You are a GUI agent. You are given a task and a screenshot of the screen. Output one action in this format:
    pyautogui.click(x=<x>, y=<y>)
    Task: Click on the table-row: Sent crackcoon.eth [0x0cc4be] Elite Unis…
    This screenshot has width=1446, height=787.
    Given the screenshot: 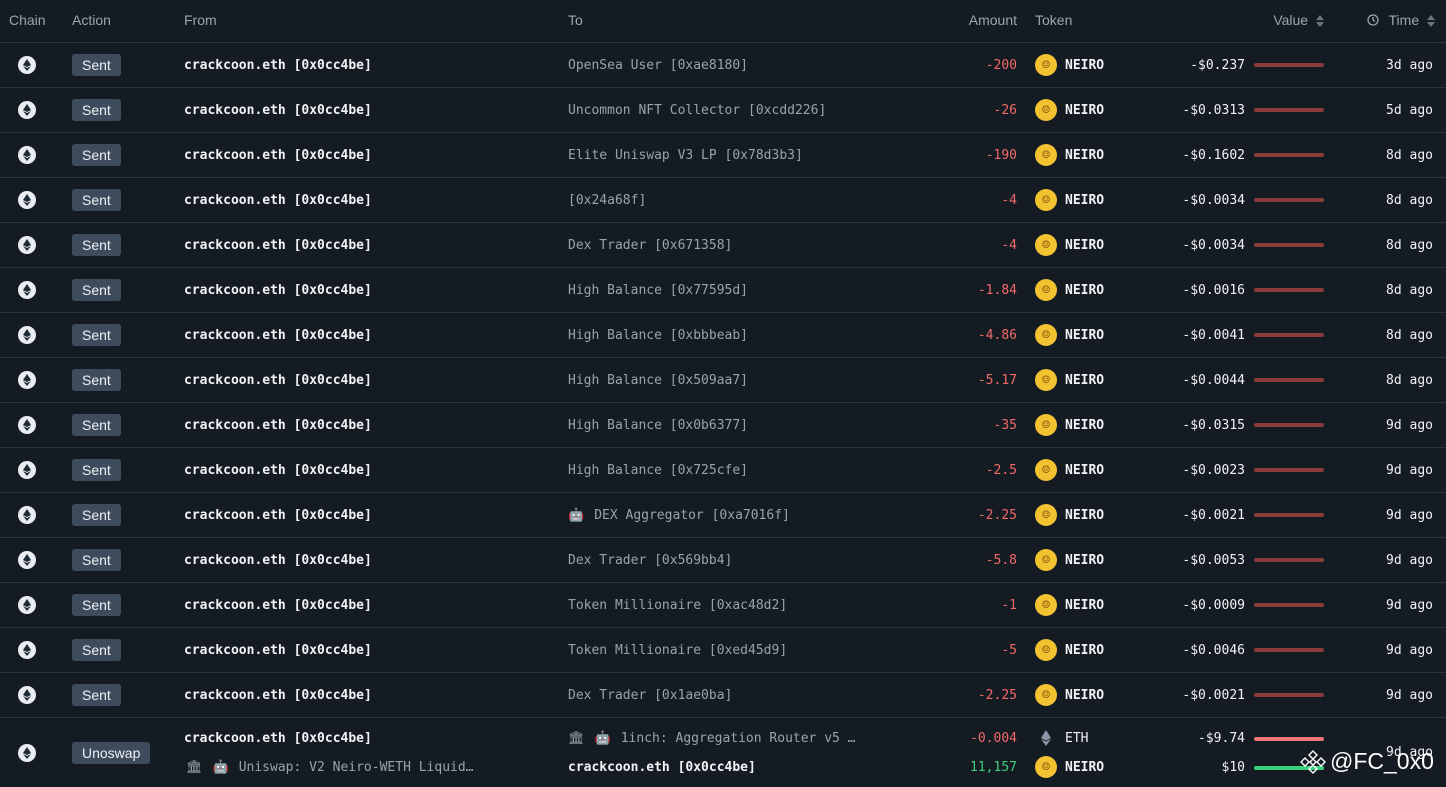 What is the action you would take?
    pyautogui.click(x=723, y=155)
    